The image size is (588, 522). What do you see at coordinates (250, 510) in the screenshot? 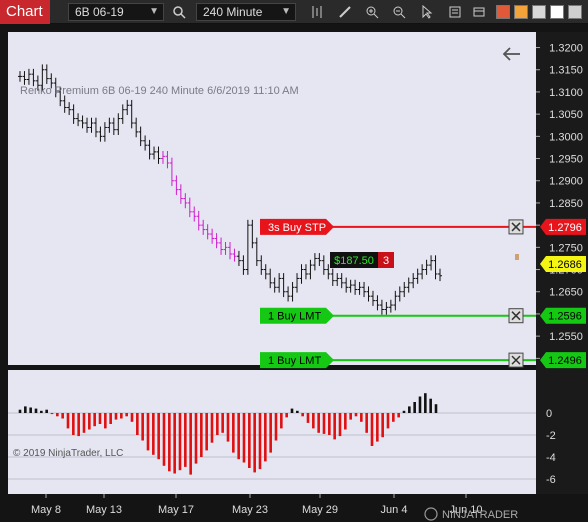
I see `date-tick-label: May 23` at bounding box center [250, 510].